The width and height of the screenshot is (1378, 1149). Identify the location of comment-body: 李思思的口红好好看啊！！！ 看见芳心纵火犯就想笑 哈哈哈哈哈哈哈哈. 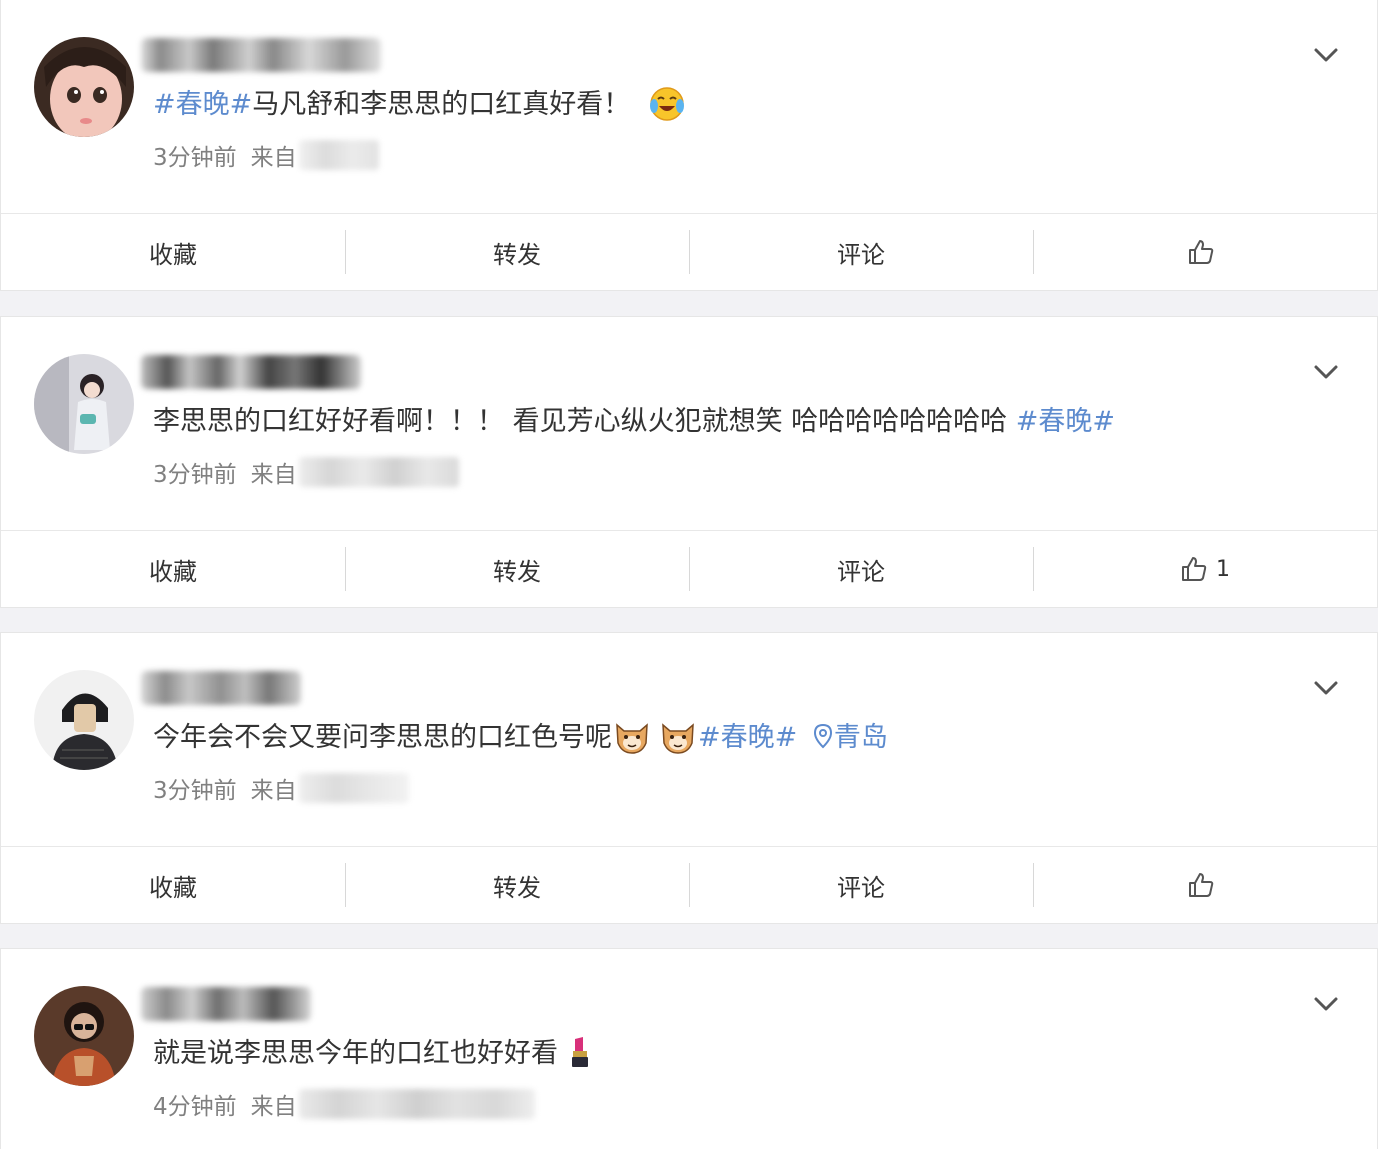
(584, 421).